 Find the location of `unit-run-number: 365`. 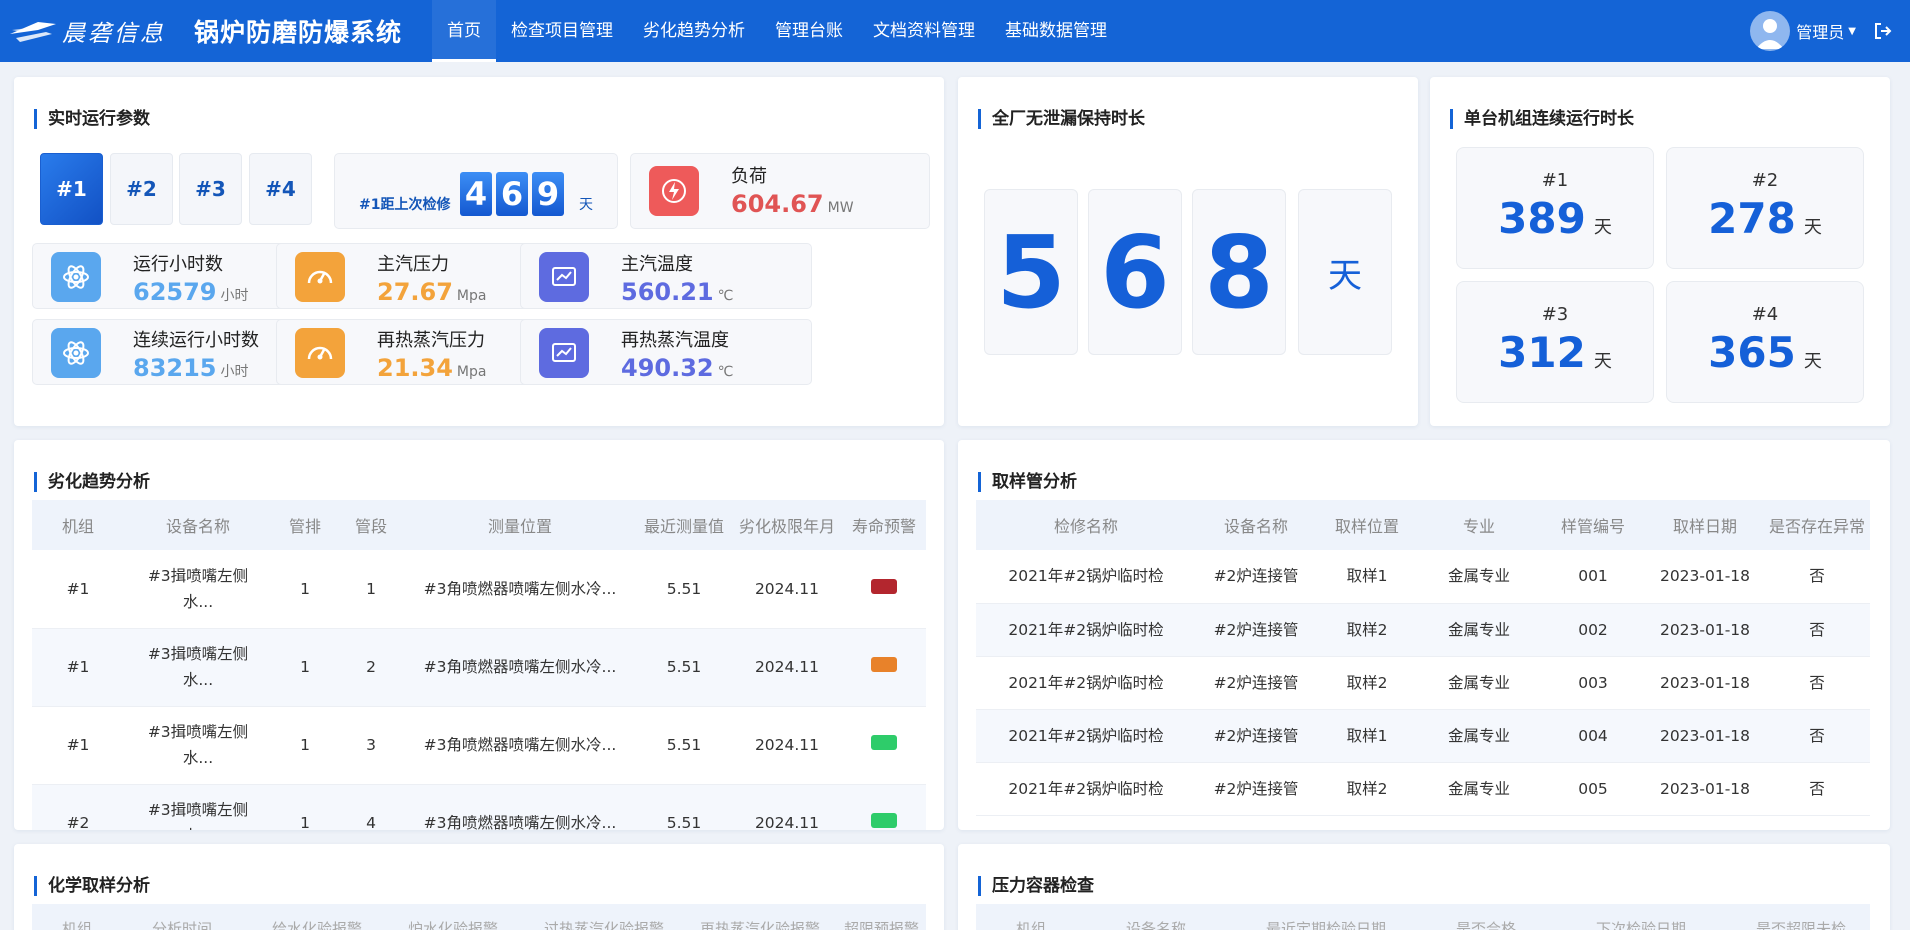

unit-run-number: 365 is located at coordinates (1752, 352).